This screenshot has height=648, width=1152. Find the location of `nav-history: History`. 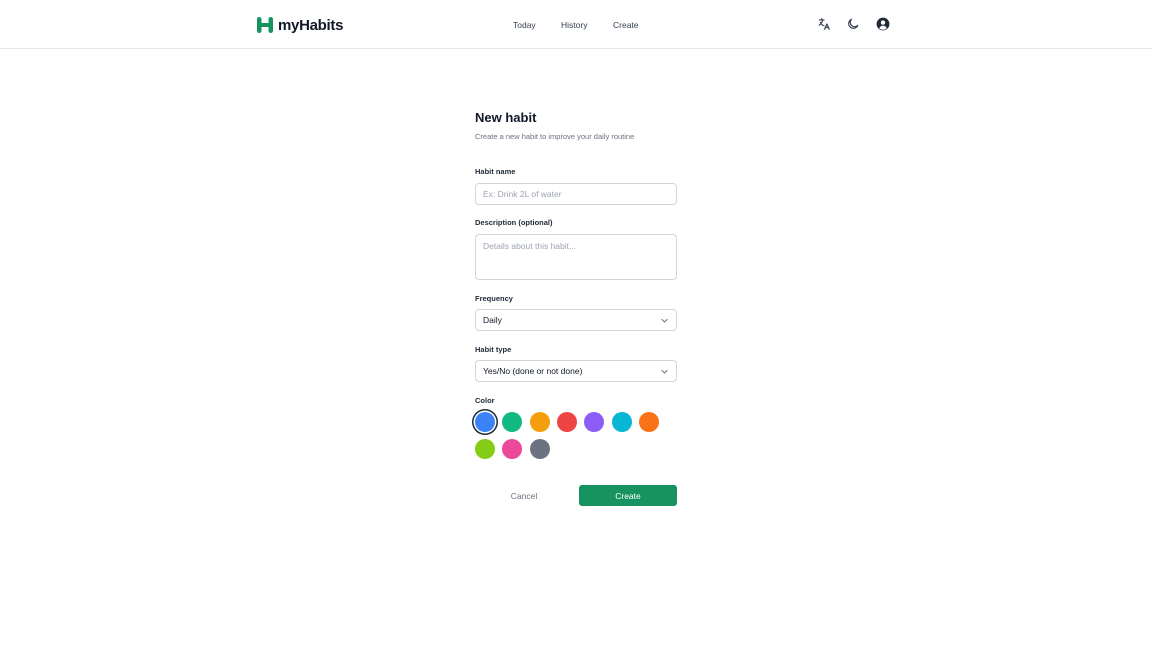

nav-history: History is located at coordinates (574, 25).